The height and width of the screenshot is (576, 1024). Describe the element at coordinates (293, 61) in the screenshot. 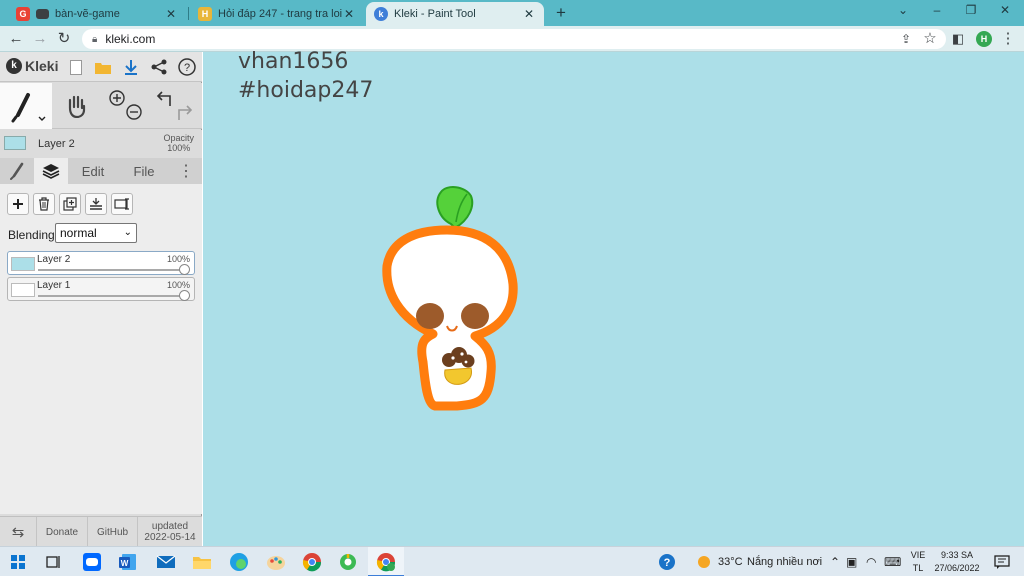

I see `canvas-username-text: vhan1656` at that location.